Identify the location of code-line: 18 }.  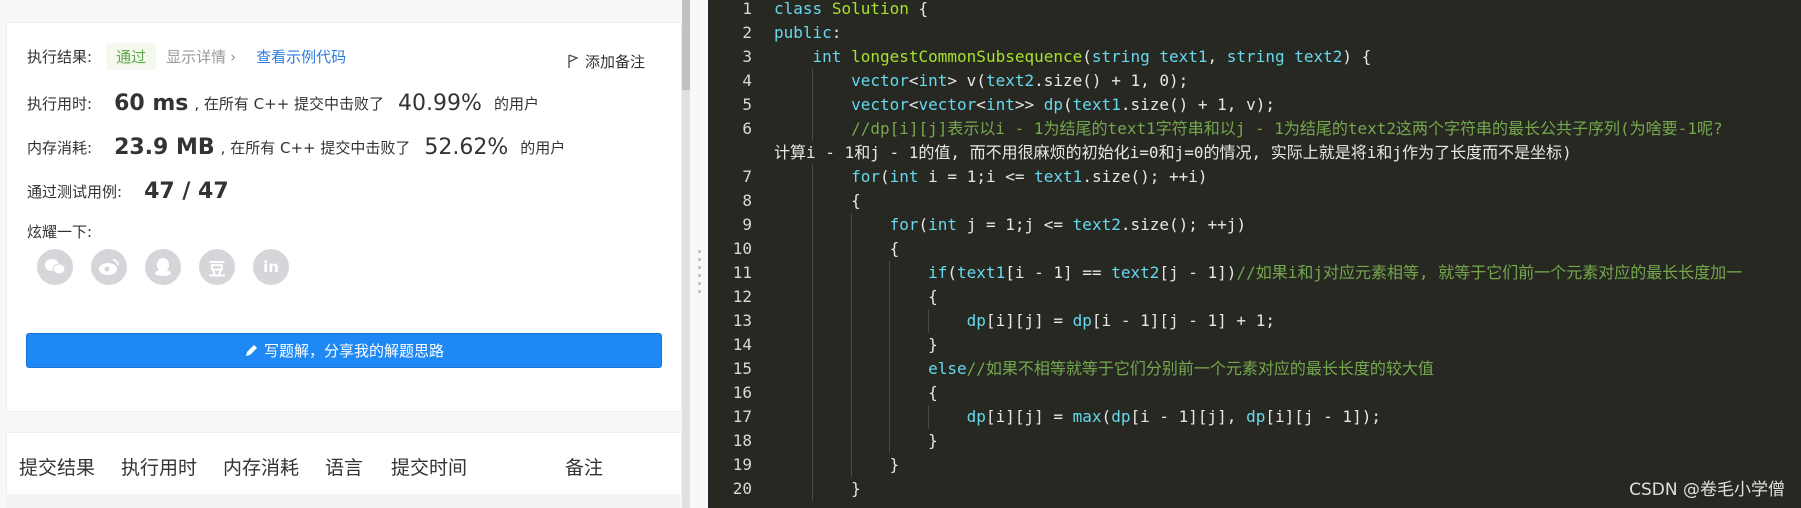
(1254, 441).